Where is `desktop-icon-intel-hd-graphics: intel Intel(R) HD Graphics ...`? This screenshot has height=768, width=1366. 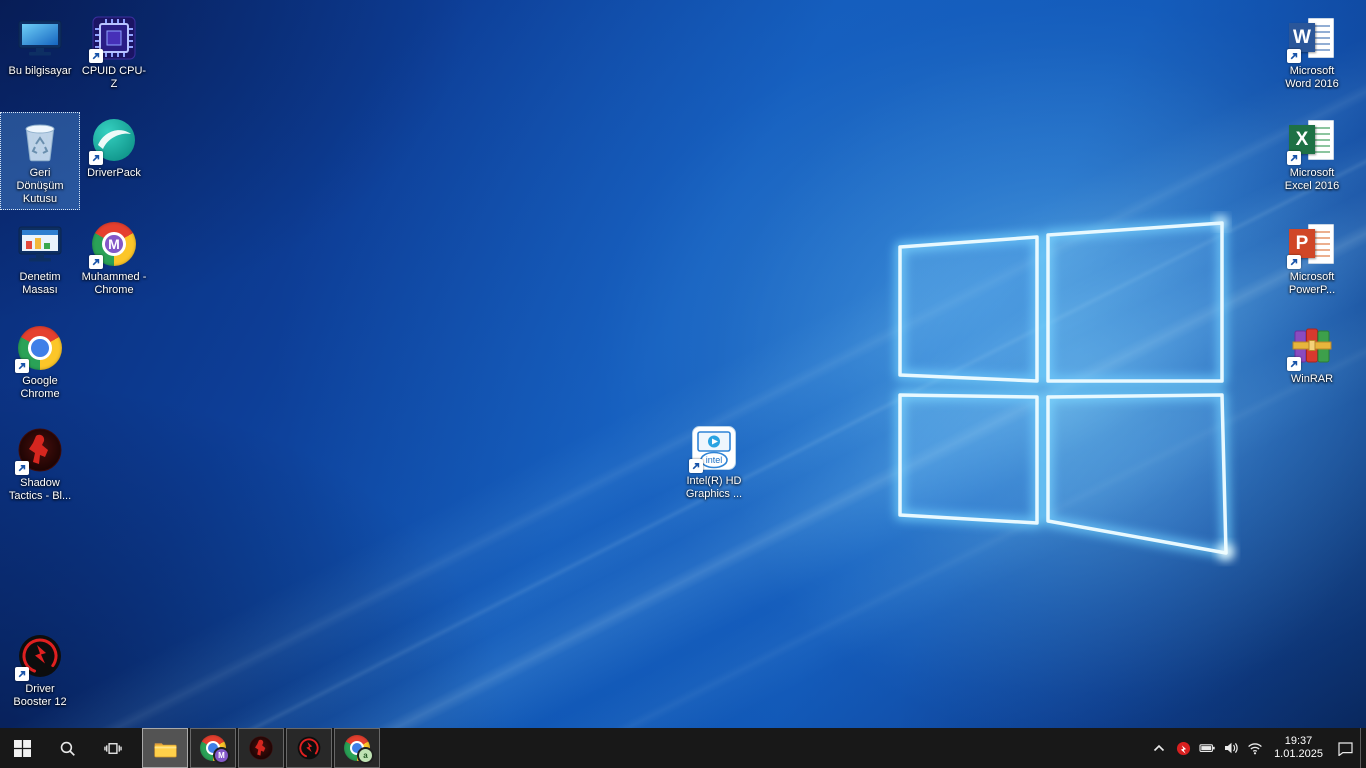 desktop-icon-intel-hd-graphics: intel Intel(R) HD Graphics ... is located at coordinates (714, 462).